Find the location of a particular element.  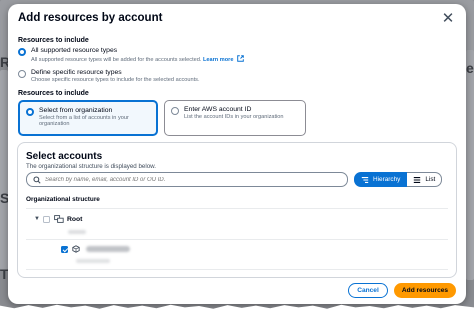

caret-down-icon: ▼ is located at coordinates (37, 219).